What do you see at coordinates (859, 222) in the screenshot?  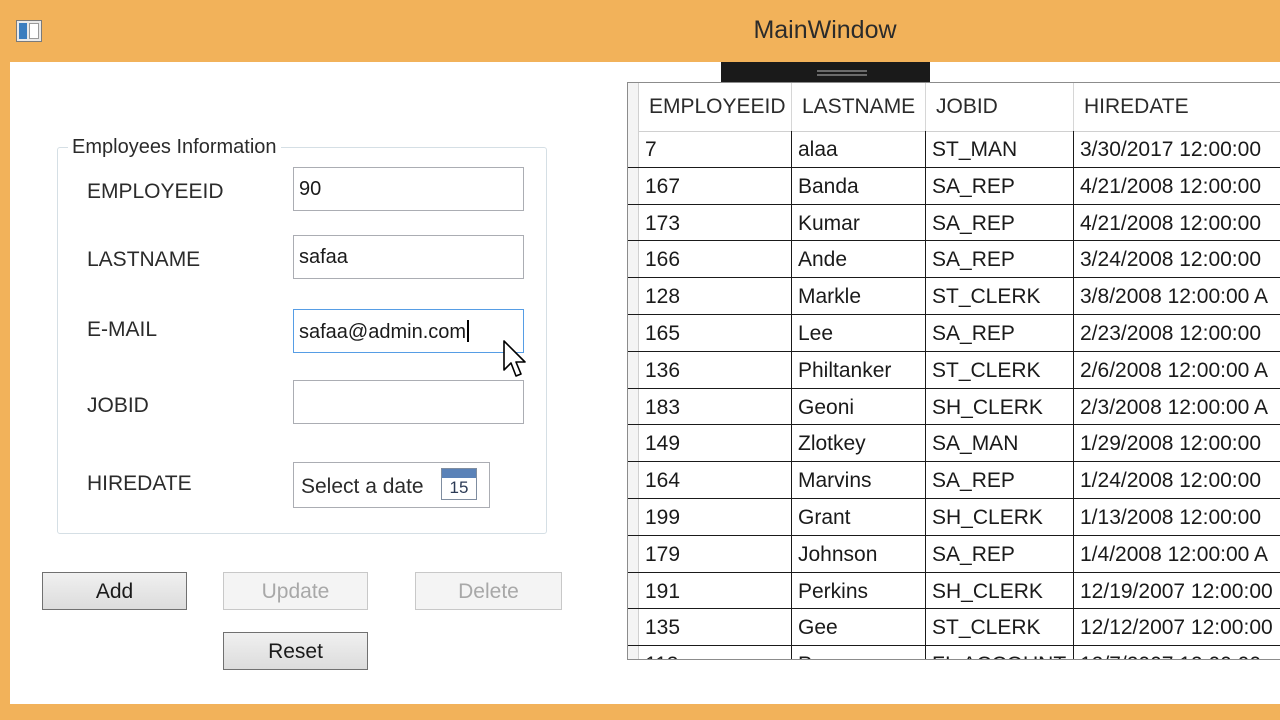 I see `cell-lastname: Kumar` at bounding box center [859, 222].